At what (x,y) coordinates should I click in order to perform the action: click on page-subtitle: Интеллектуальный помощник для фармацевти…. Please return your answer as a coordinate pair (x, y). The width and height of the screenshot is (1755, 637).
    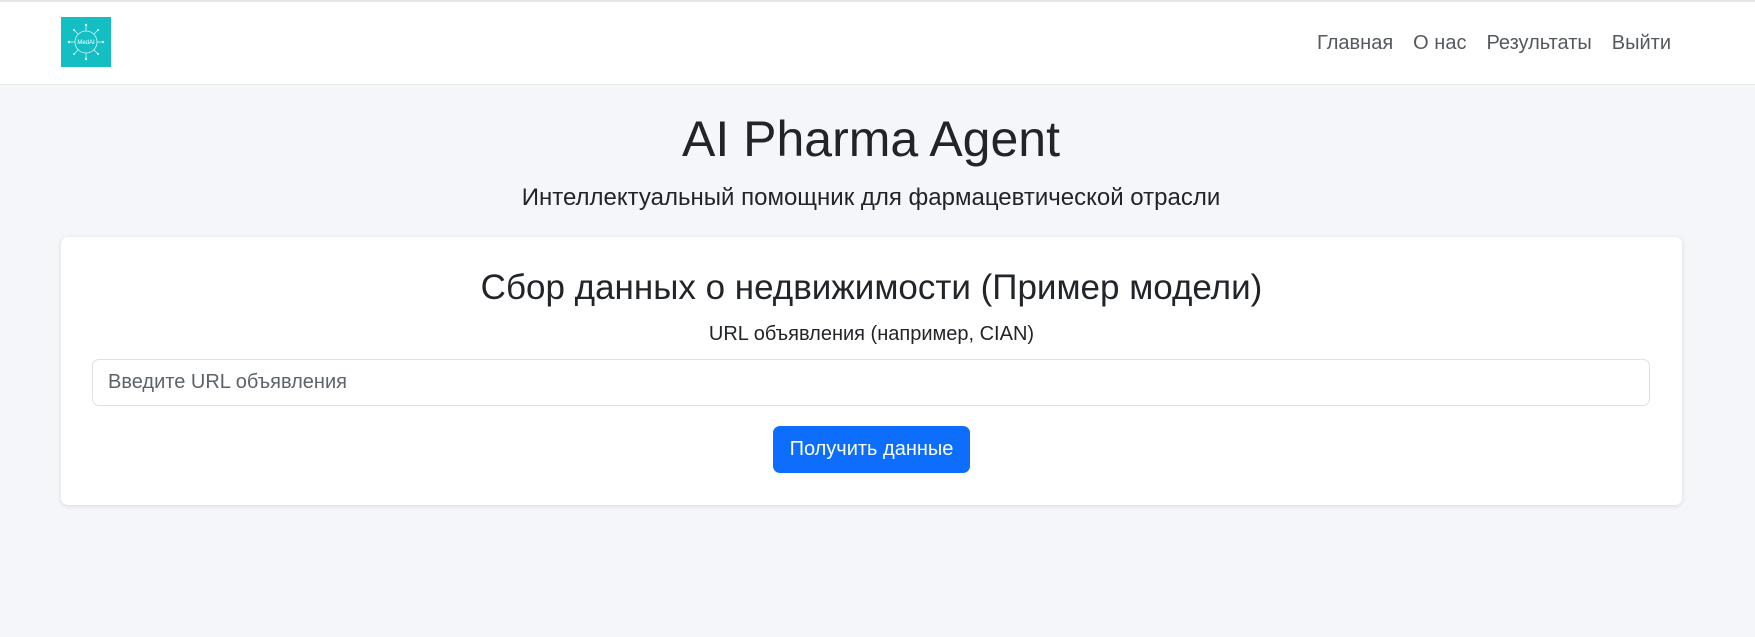
    Looking at the image, I should click on (871, 197).